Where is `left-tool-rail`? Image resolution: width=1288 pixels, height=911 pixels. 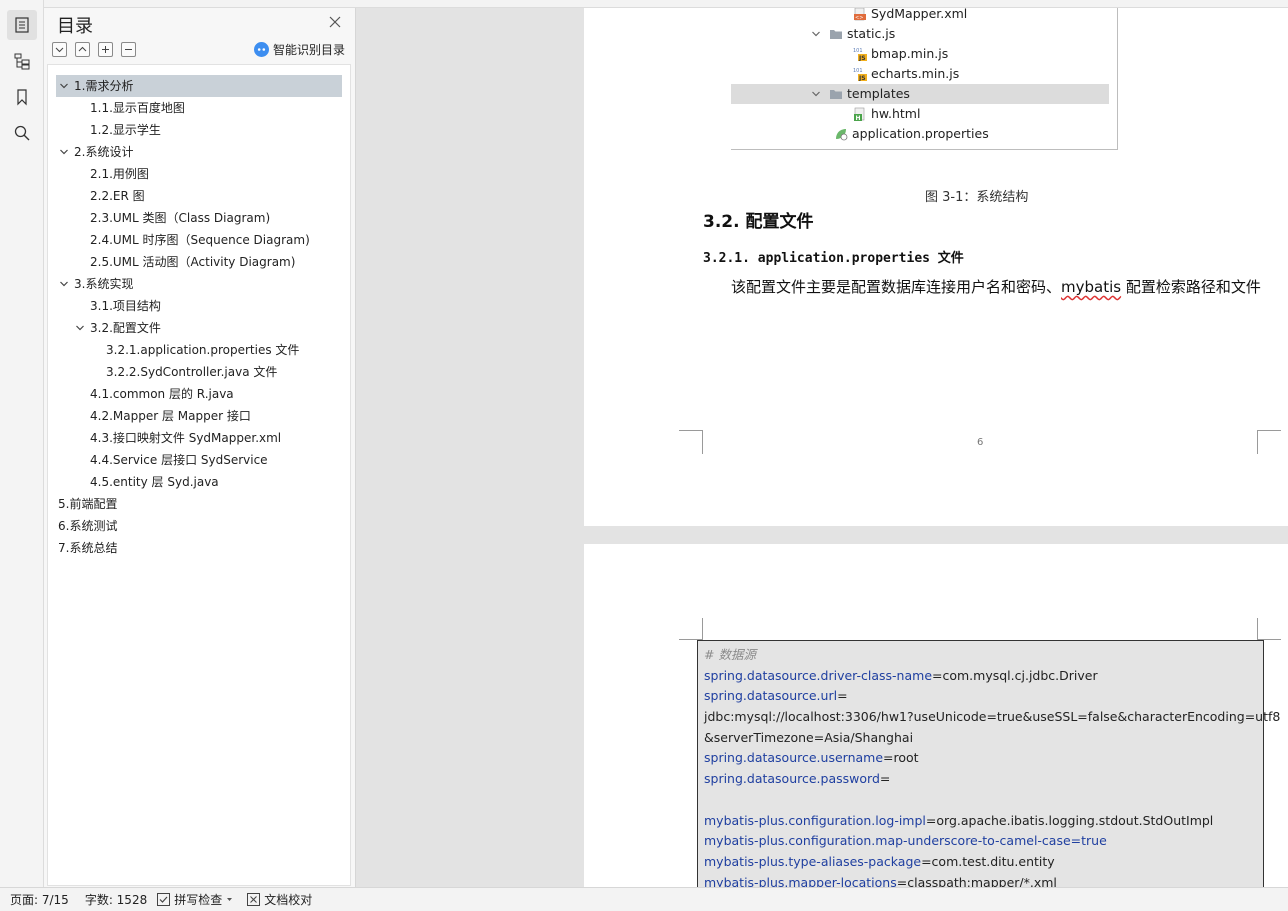 left-tool-rail is located at coordinates (22, 443).